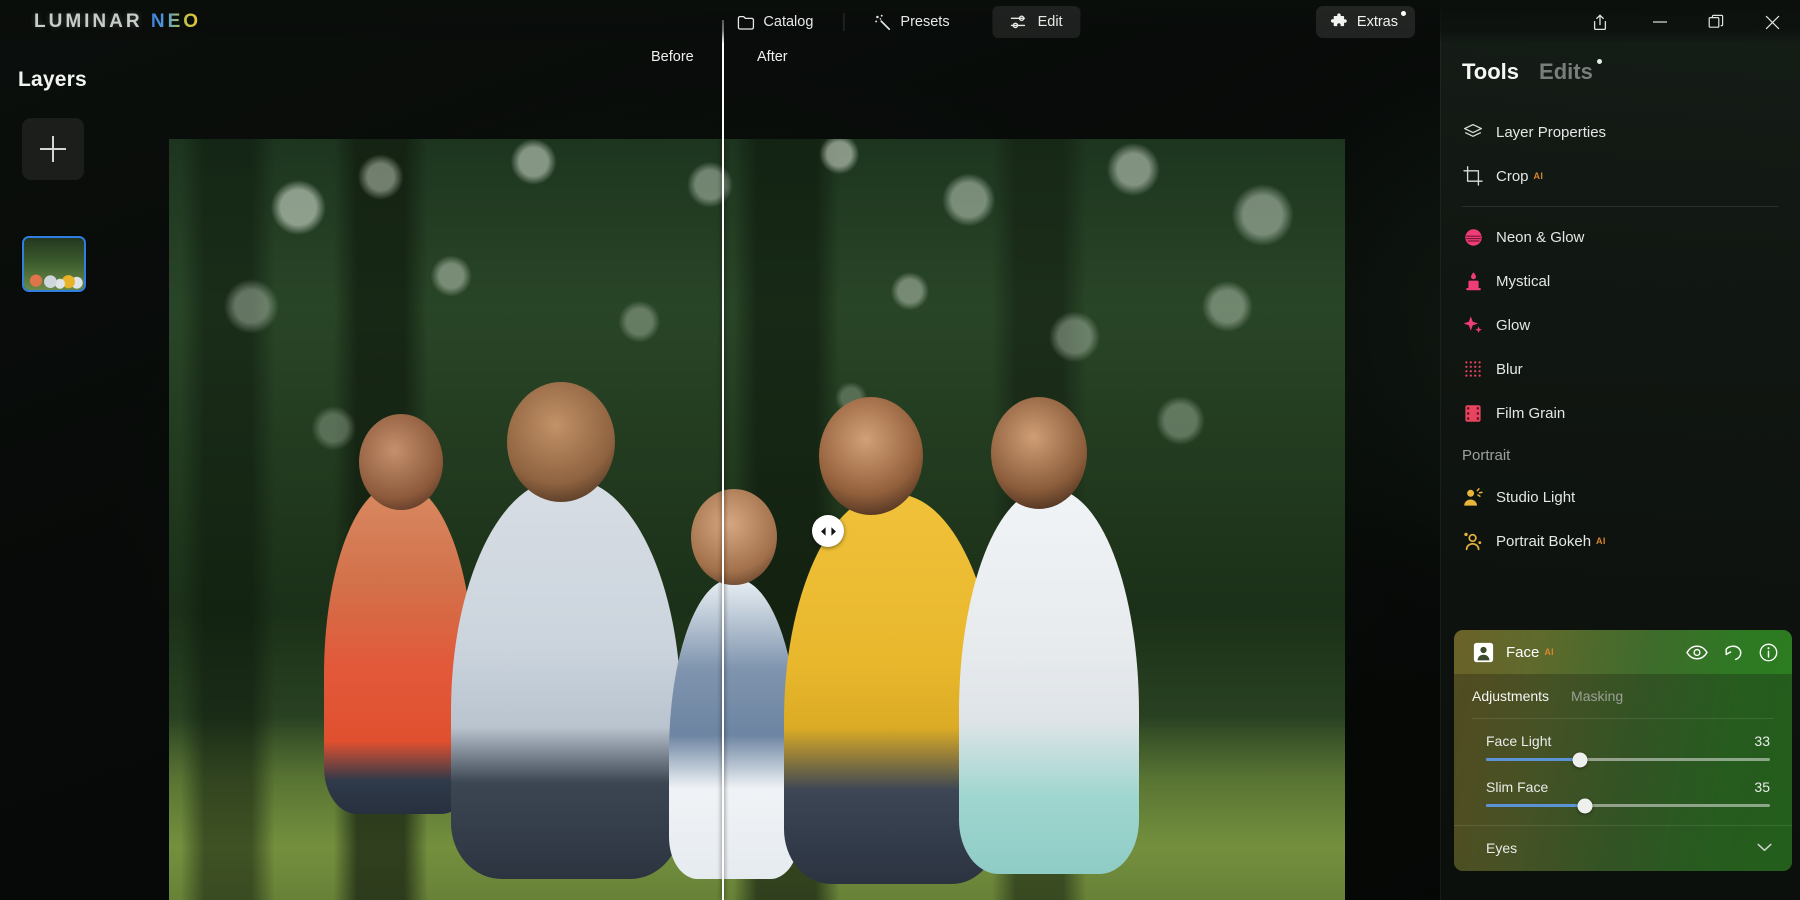 The image size is (1800, 900). Describe the element at coordinates (1601, 541) in the screenshot. I see `portrait-bokeh-ai-badge: AI` at that location.